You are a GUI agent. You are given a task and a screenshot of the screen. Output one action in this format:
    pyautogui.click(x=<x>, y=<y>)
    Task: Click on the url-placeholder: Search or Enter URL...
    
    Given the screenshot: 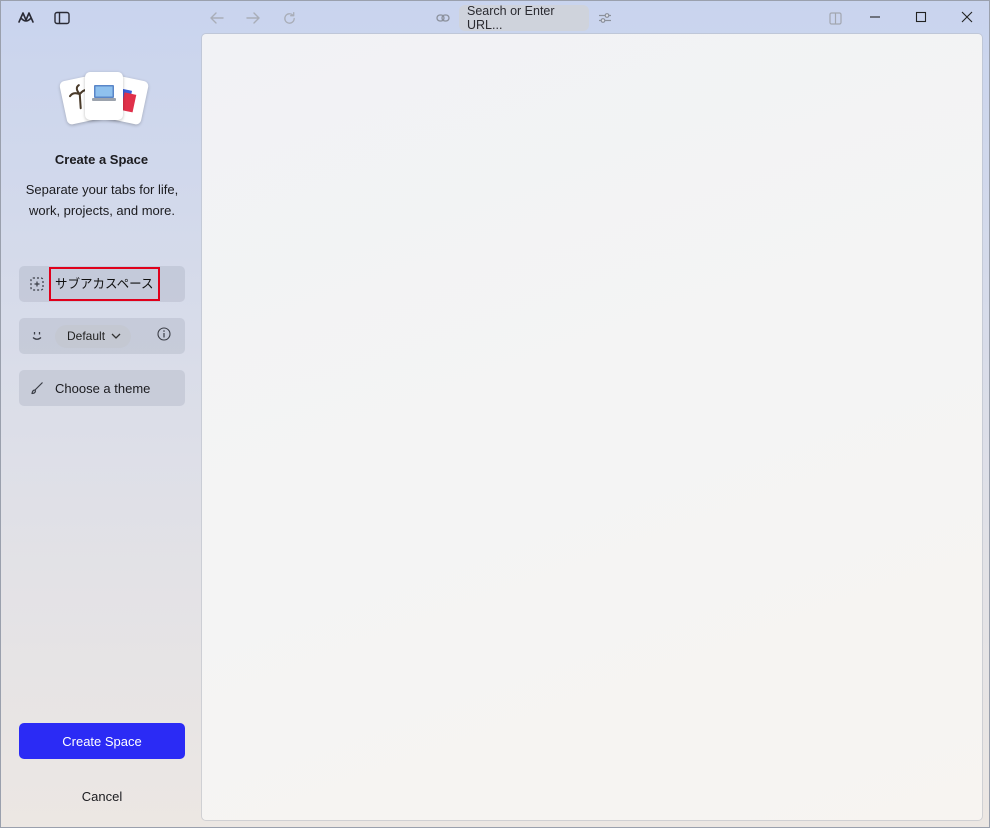 What is the action you would take?
    pyautogui.click(x=511, y=18)
    